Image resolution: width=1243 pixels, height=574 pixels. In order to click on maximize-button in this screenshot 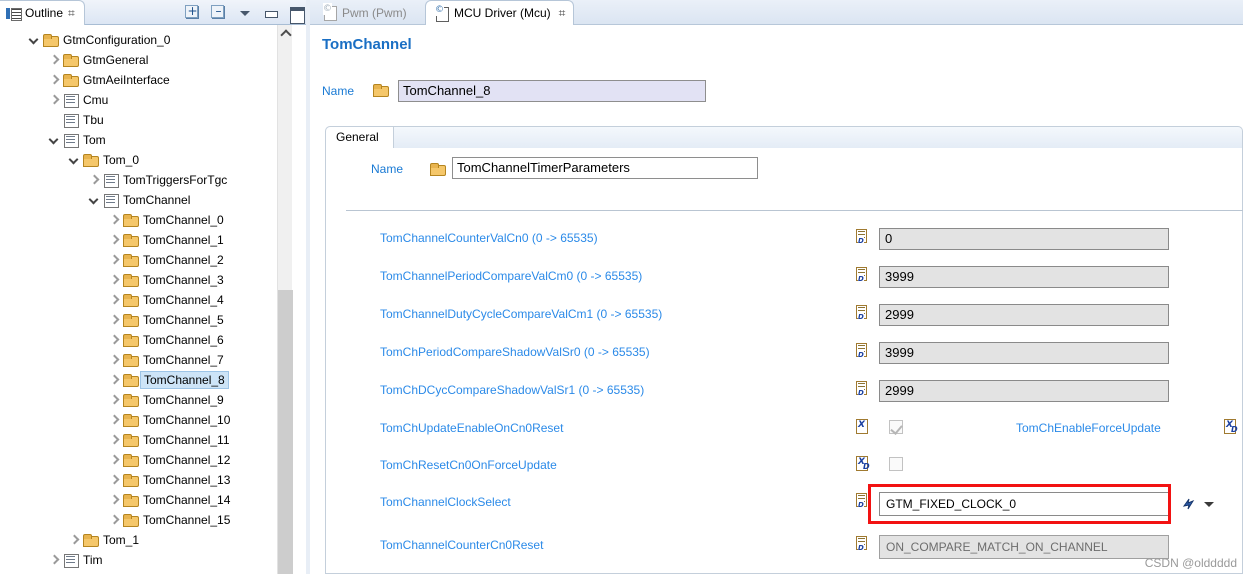, I will do `click(297, 14)`.